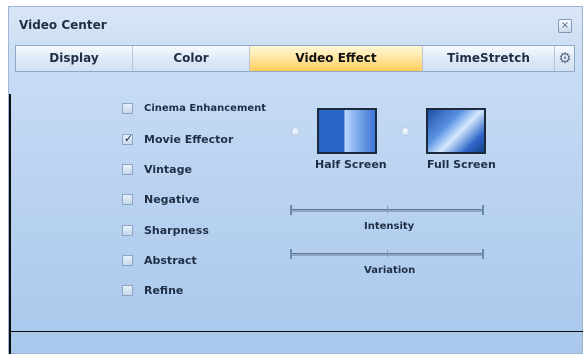 Image resolution: width=588 pixels, height=354 pixels. What do you see at coordinates (189, 139) in the screenshot?
I see `effect-label: Movie Effector` at bounding box center [189, 139].